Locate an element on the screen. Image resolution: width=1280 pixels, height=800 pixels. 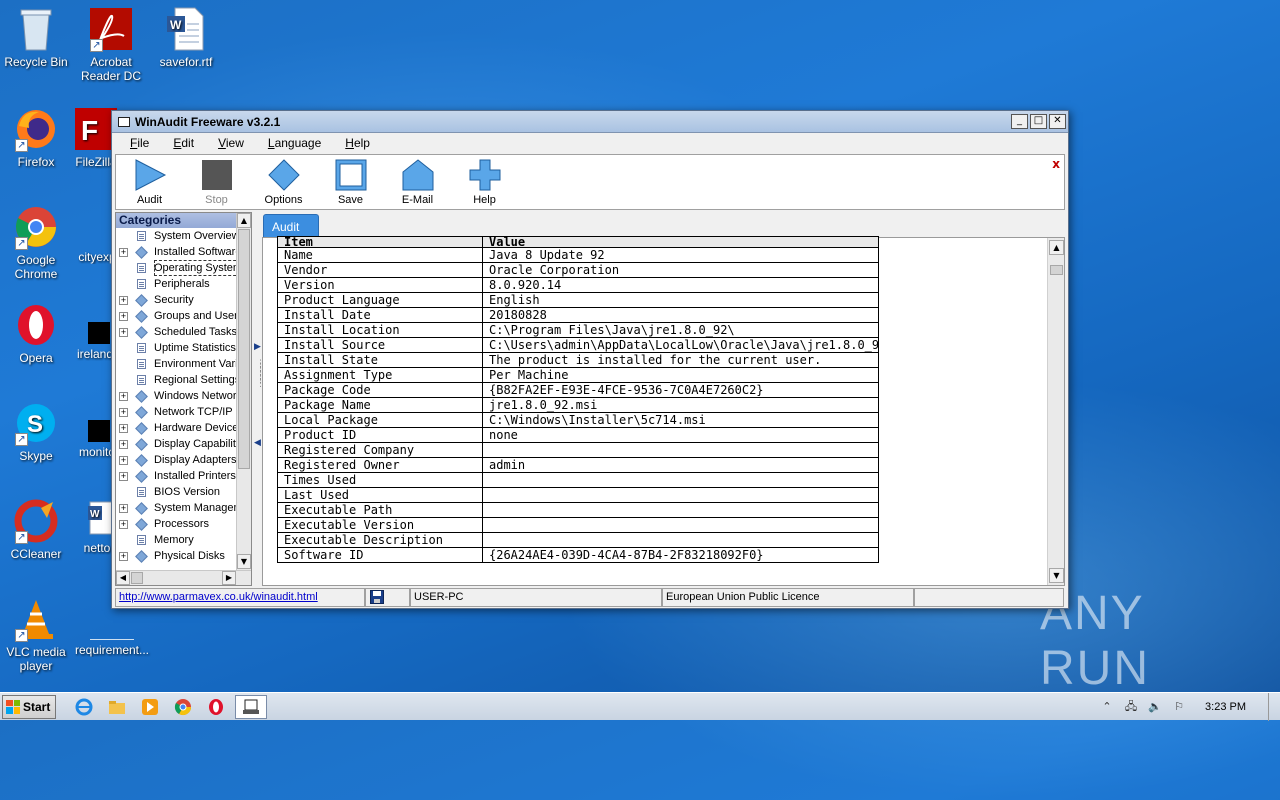
desktop-icon-ccleaner: ↗ CCleaner is located at coordinates (37, 529).